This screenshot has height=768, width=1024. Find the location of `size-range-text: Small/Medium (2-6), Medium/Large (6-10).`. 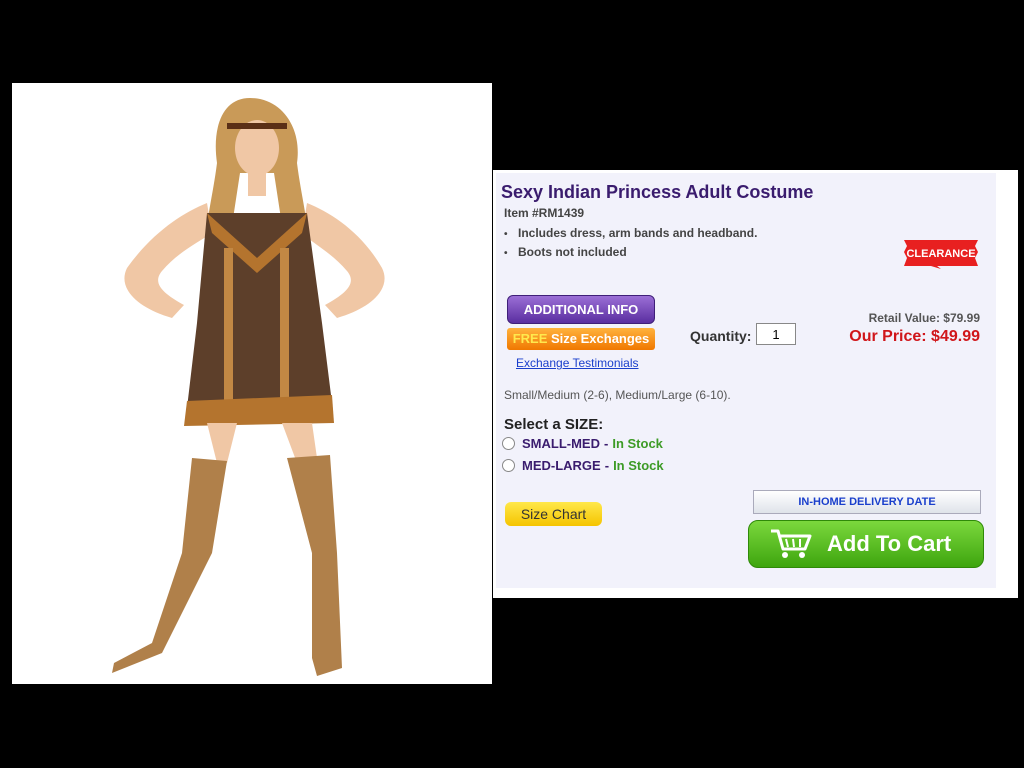

size-range-text: Small/Medium (2-6), Medium/Large (6-10). is located at coordinates (617, 395).